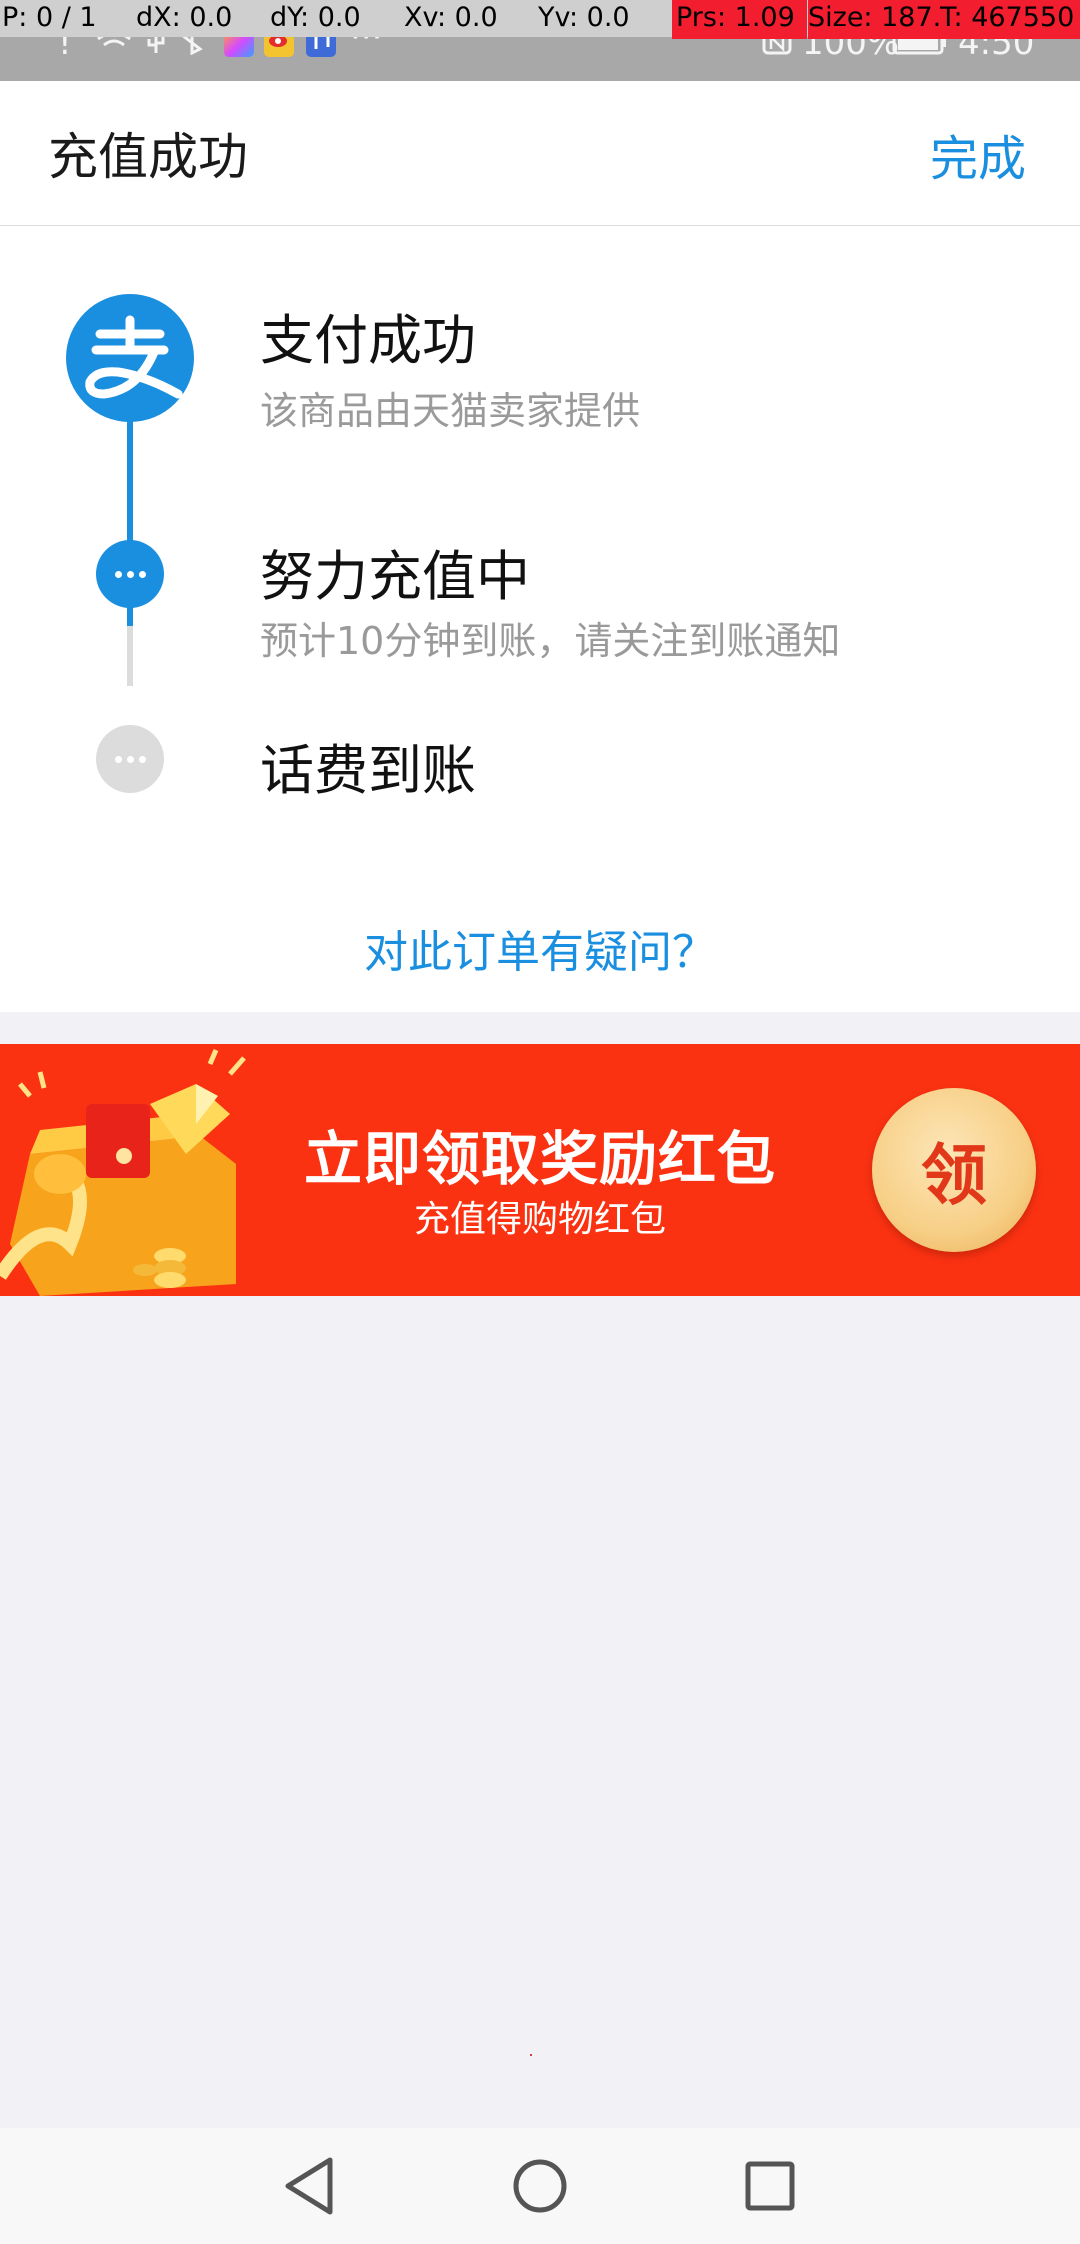  I want to click on home-icon, so click(540, 2186).